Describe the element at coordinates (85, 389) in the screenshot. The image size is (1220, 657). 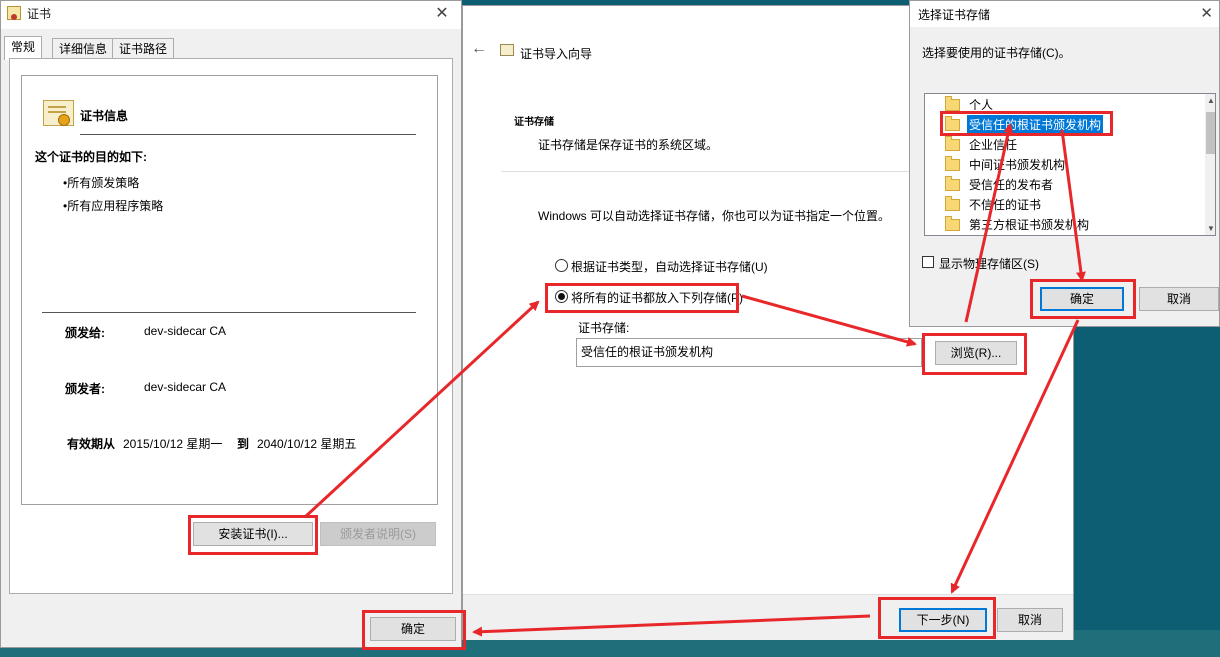
I see `issued-by-label: 颁发者:` at that location.